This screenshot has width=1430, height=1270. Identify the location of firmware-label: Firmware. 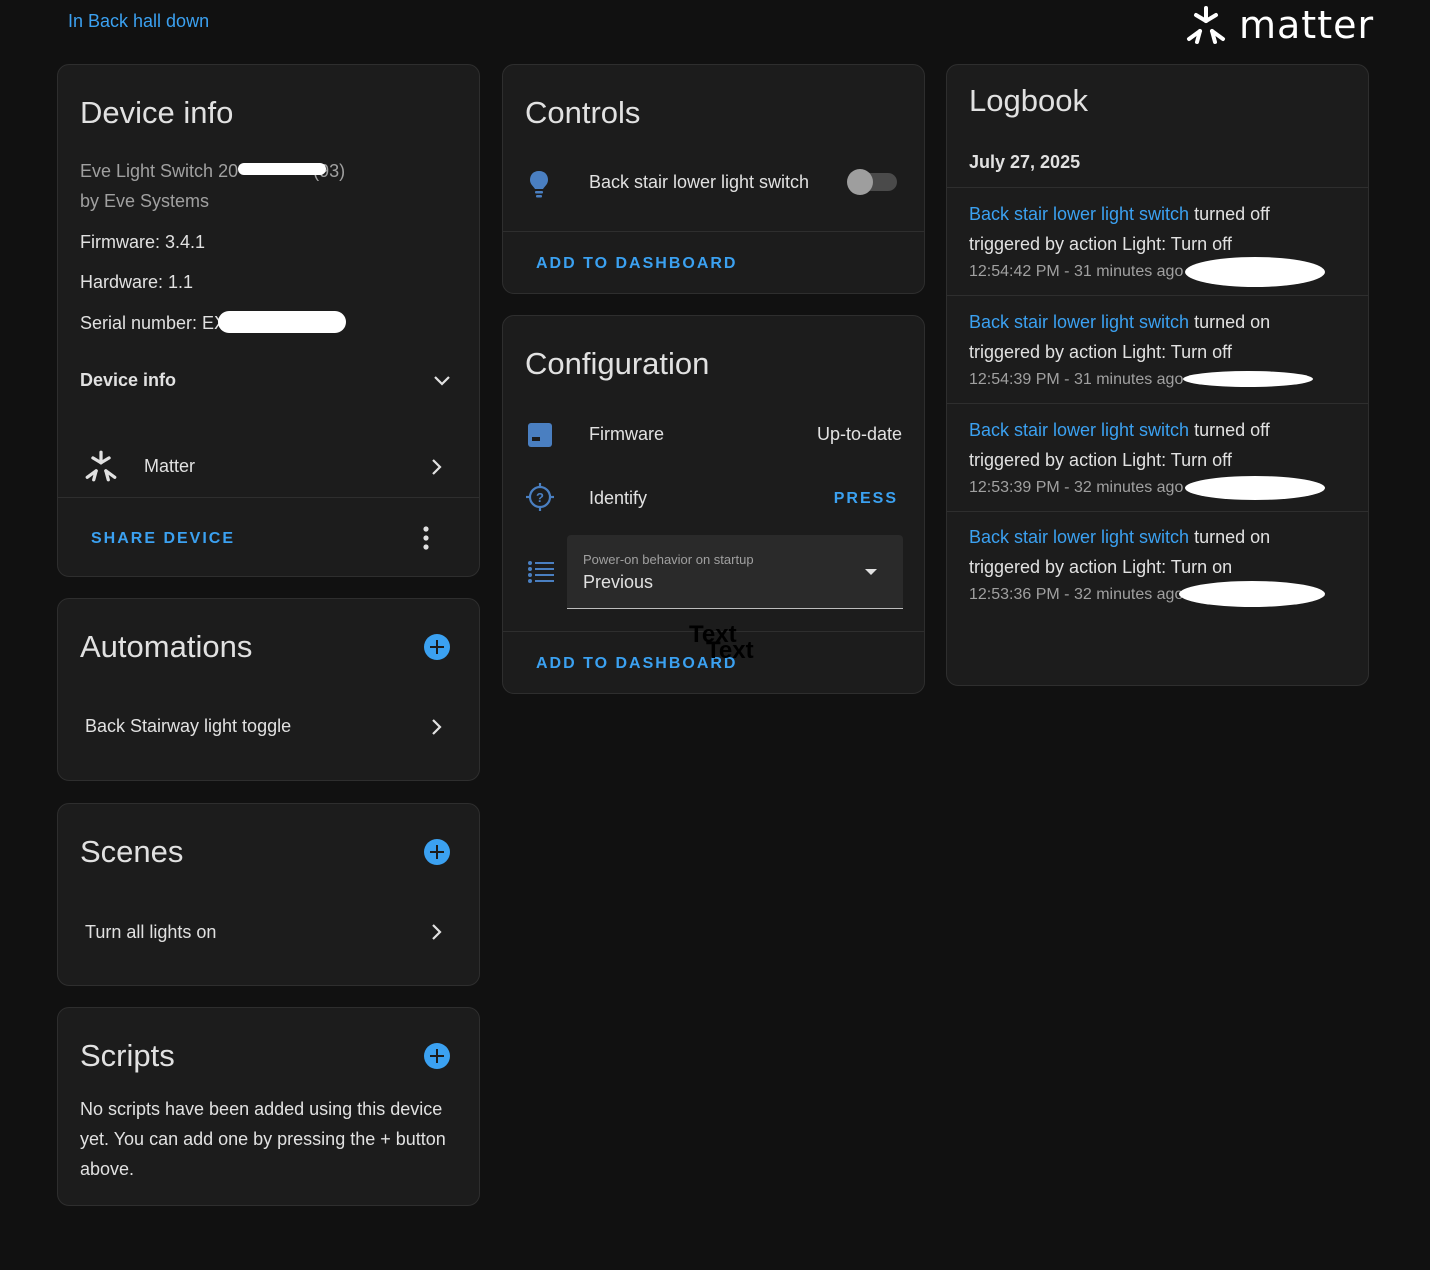
(626, 434).